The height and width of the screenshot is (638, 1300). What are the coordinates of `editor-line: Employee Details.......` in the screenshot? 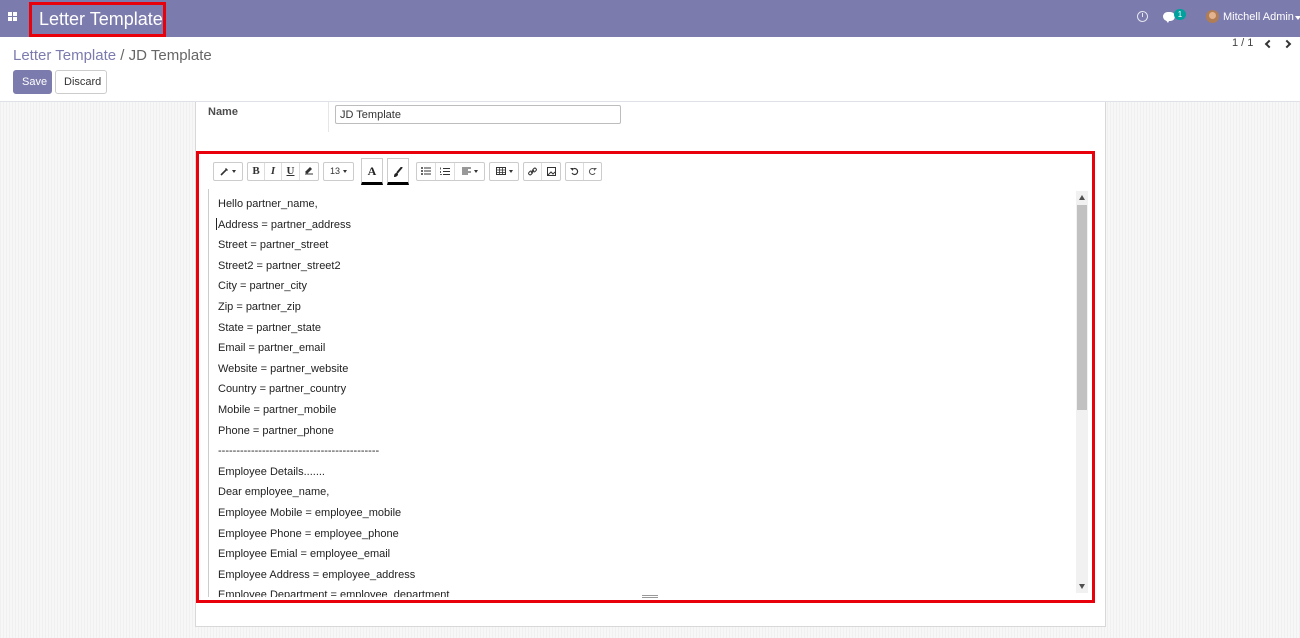 It's located at (271, 472).